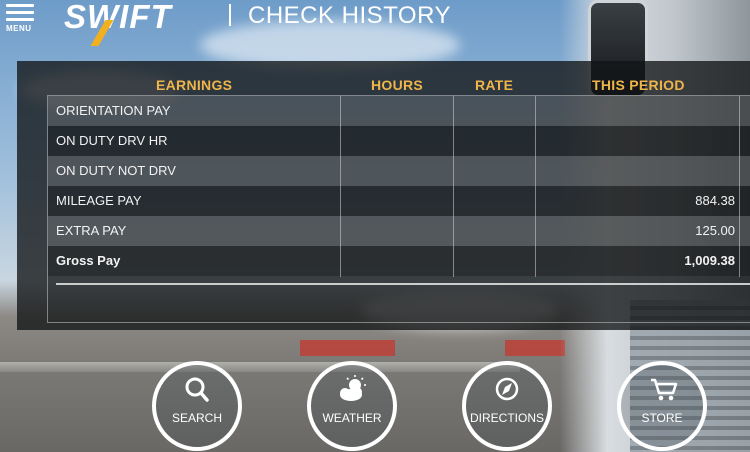  Describe the element at coordinates (399, 231) in the screenshot. I see `table-row: EXTRA PAY 125.00` at that location.